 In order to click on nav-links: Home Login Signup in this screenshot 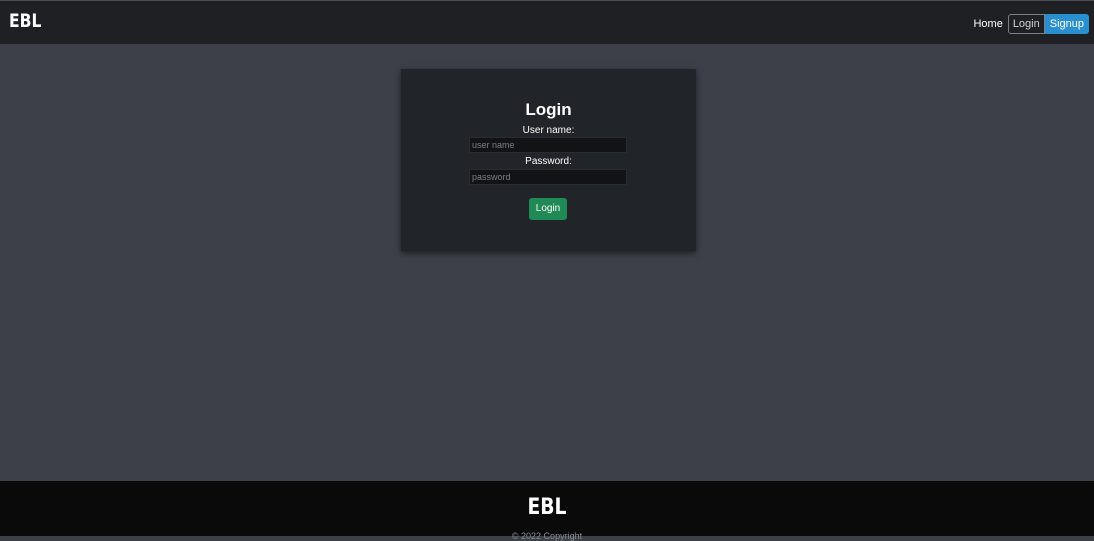, I will do `click(1031, 24)`.